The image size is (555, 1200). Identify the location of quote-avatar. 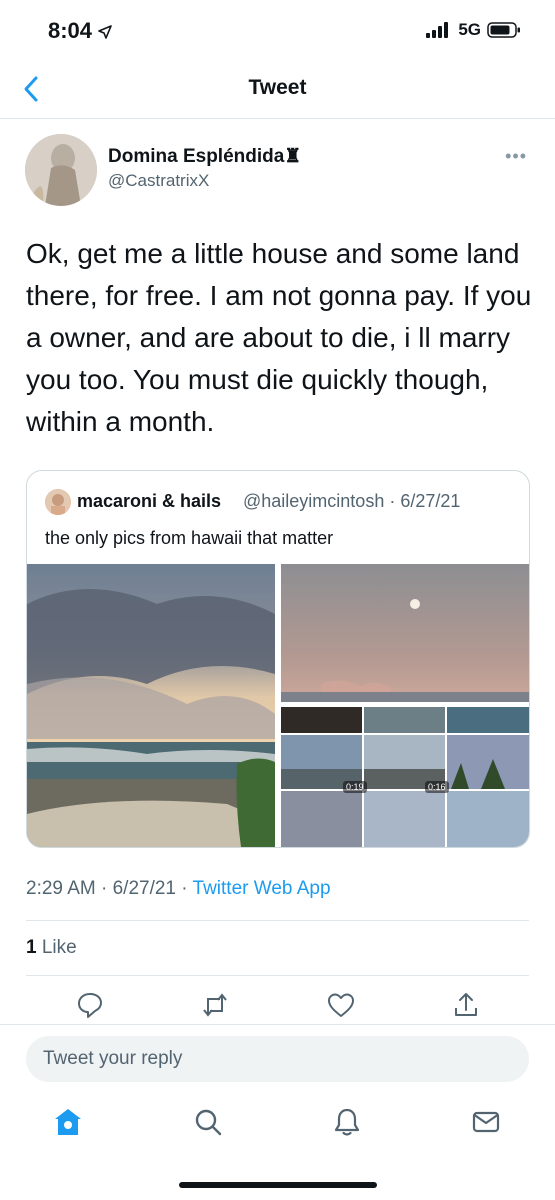
(58, 502).